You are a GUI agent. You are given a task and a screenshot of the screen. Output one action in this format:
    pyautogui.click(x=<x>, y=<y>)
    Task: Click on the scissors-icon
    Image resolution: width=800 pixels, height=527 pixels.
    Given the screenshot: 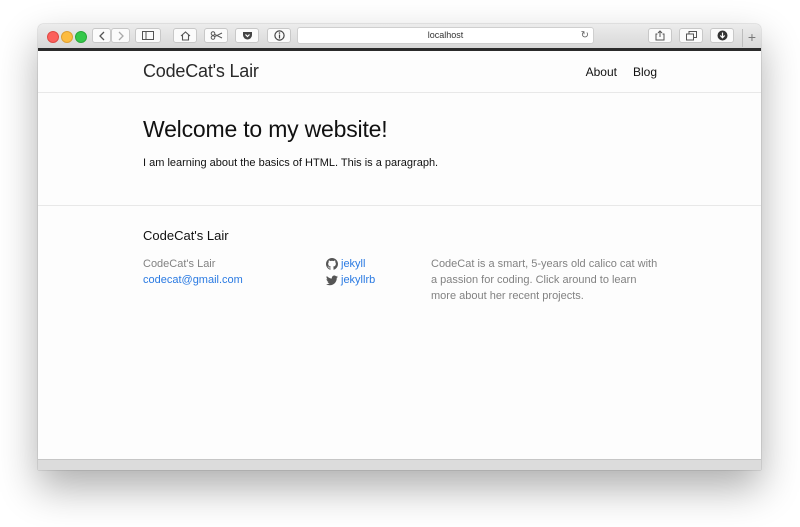 What is the action you would take?
    pyautogui.click(x=216, y=35)
    